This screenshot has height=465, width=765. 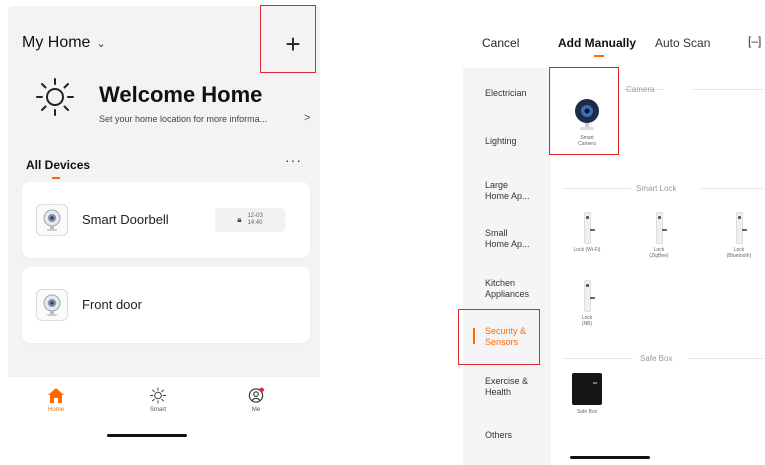 I want to click on status-badge: 🔒︎ 12-03 14:40, so click(x=250, y=220).